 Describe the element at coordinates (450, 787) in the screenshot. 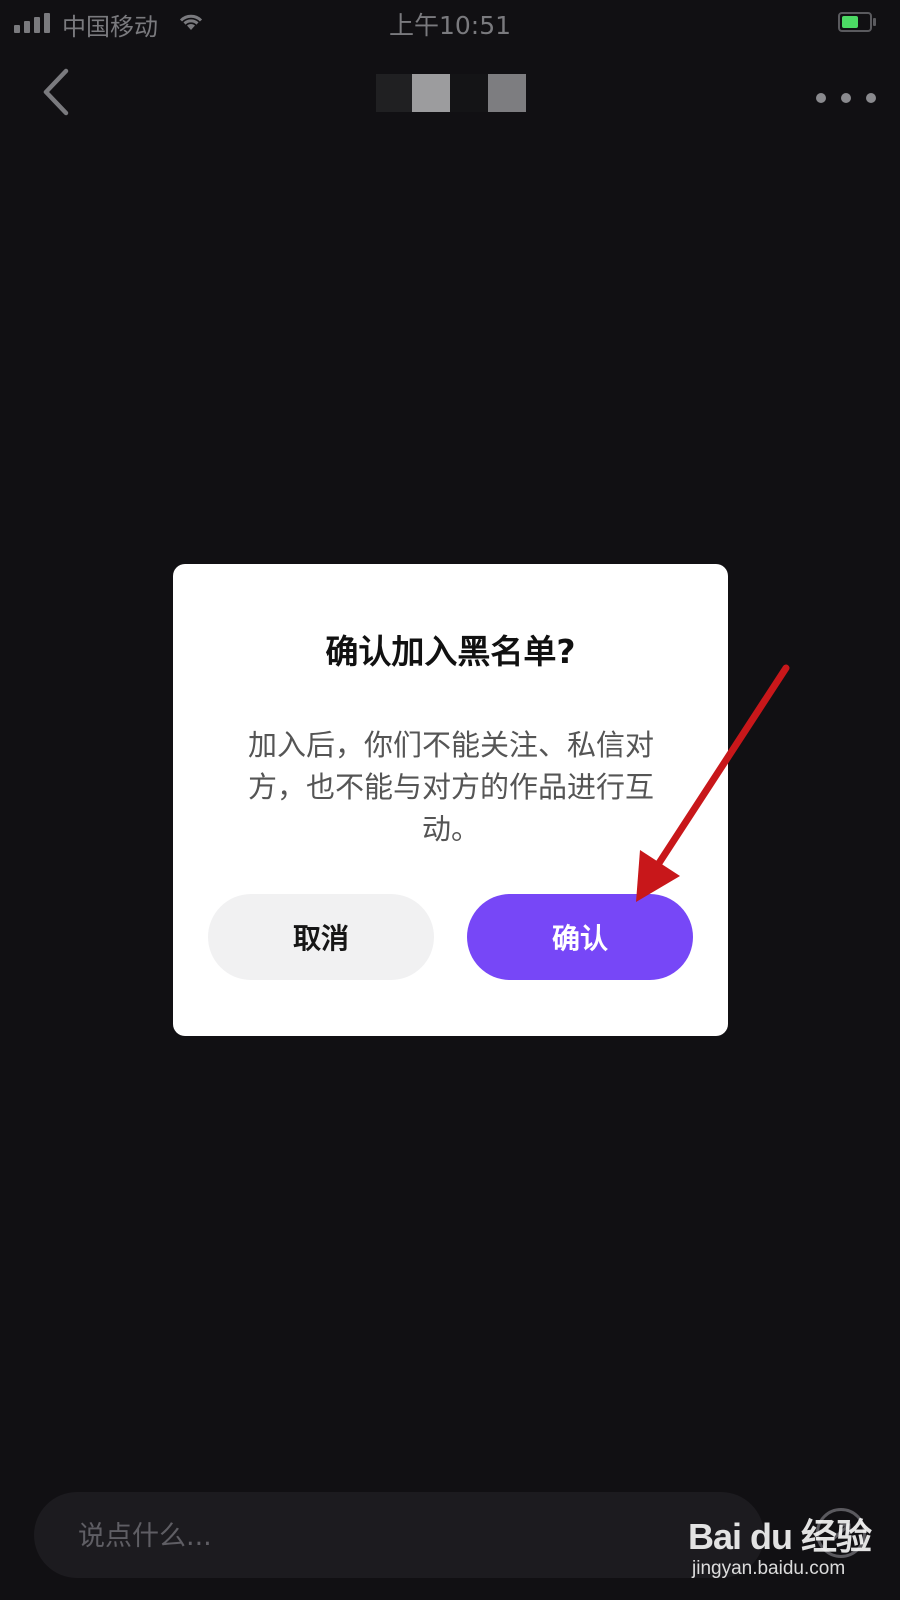

I see `dialog-message: 加入后，你们不能关注、私信对方，也不能与对方的作品进行互动。` at that location.